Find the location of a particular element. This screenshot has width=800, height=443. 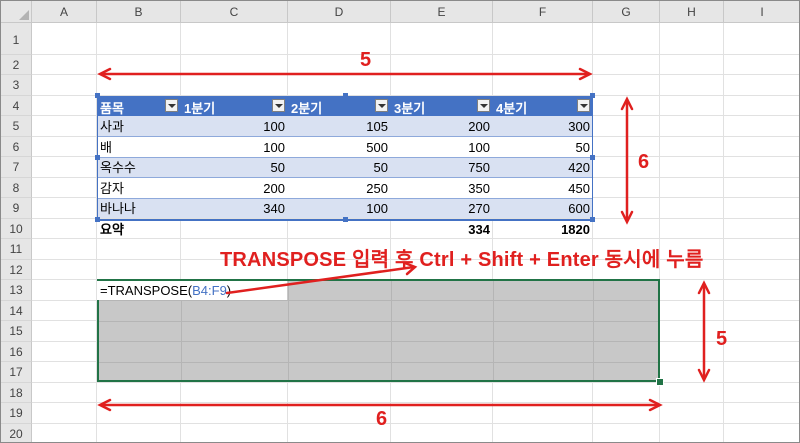

height-label-right: 6 is located at coordinates (644, 162).